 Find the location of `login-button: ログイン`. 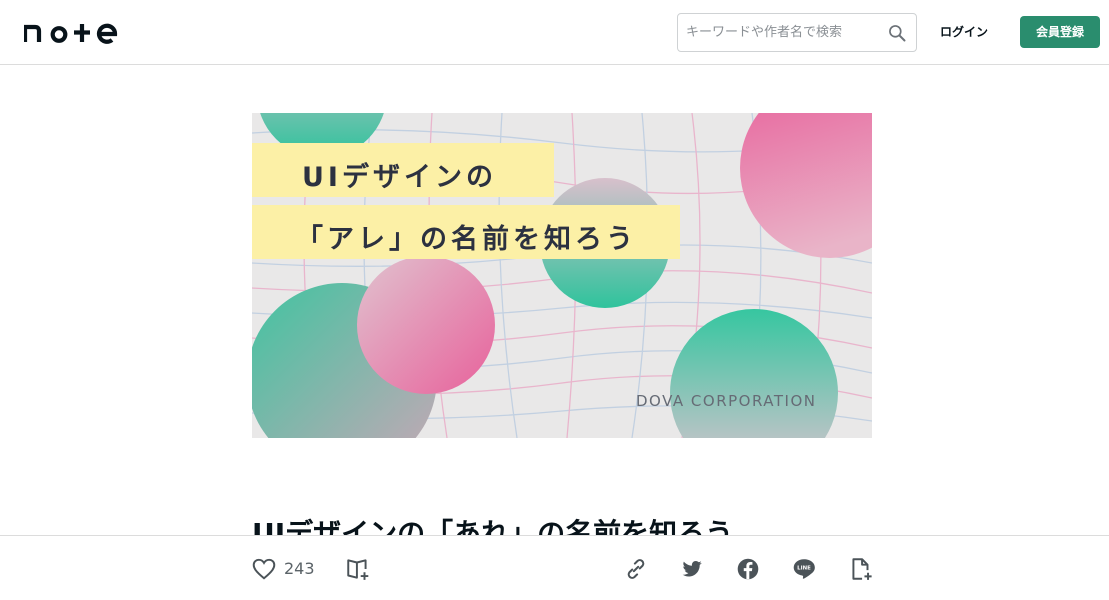

login-button: ログイン is located at coordinates (964, 32).